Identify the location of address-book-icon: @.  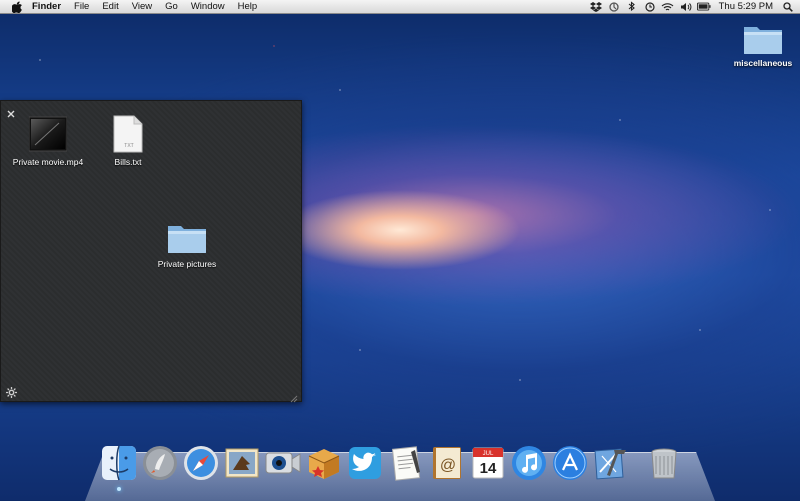
(447, 463).